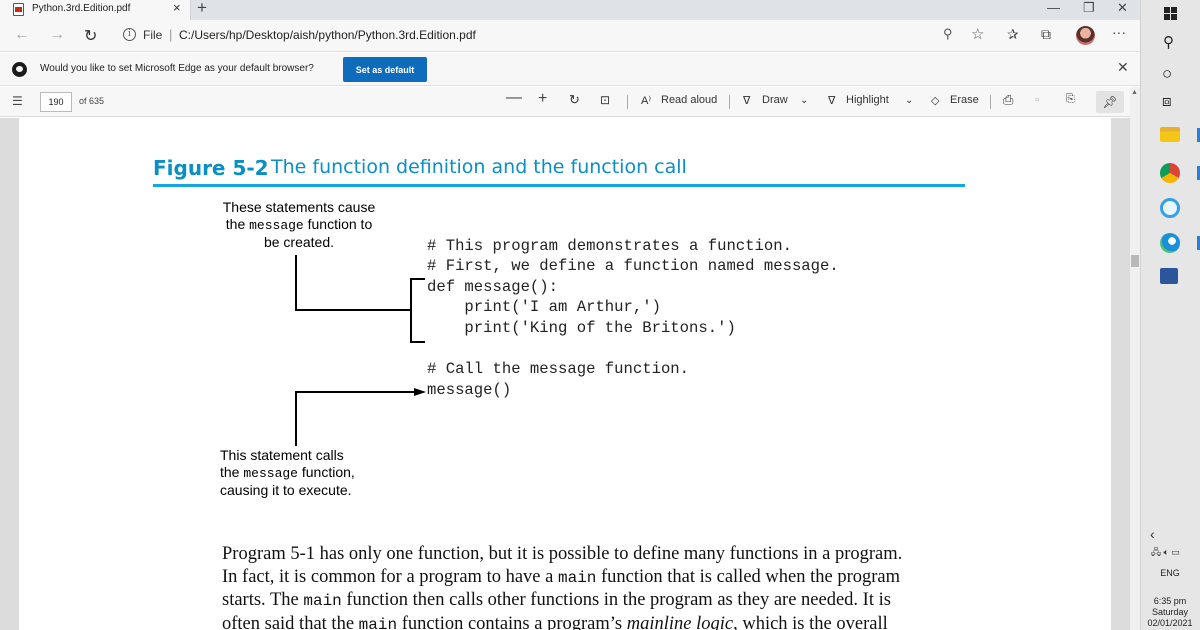 Image resolution: width=1200 pixels, height=630 pixels. What do you see at coordinates (1169, 276) in the screenshot?
I see `word-icon` at bounding box center [1169, 276].